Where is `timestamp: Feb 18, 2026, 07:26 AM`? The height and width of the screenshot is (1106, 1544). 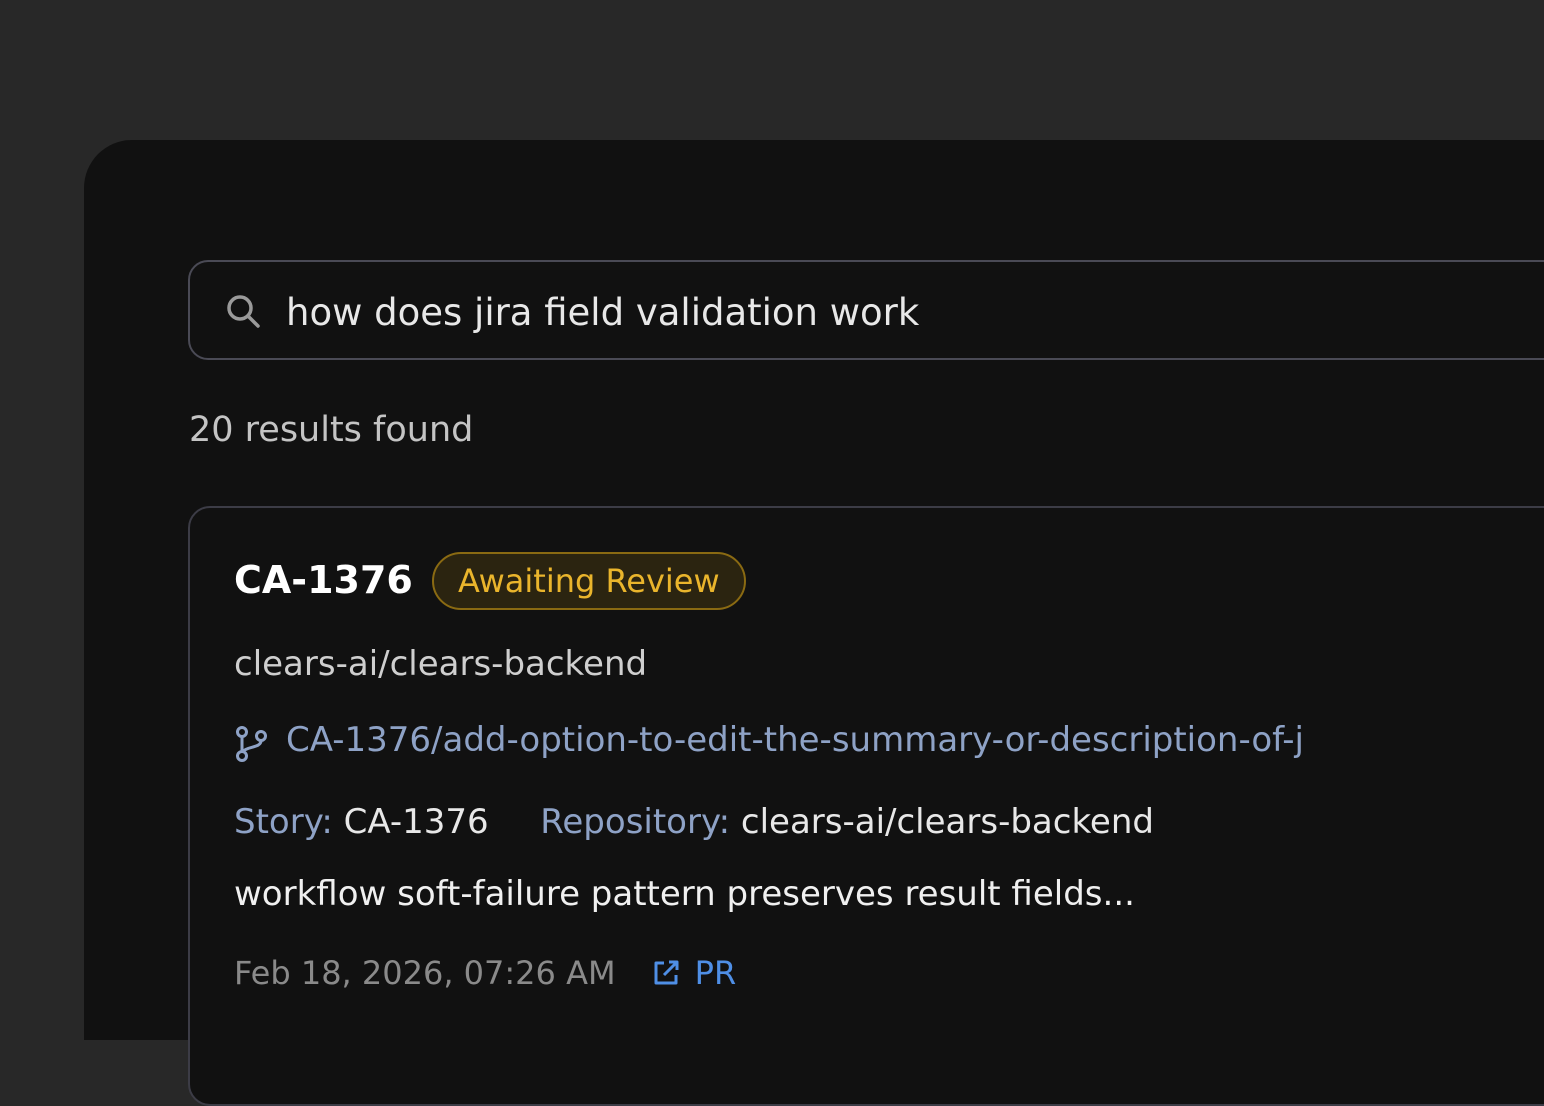 timestamp: Feb 18, 2026, 07:26 AM is located at coordinates (425, 973).